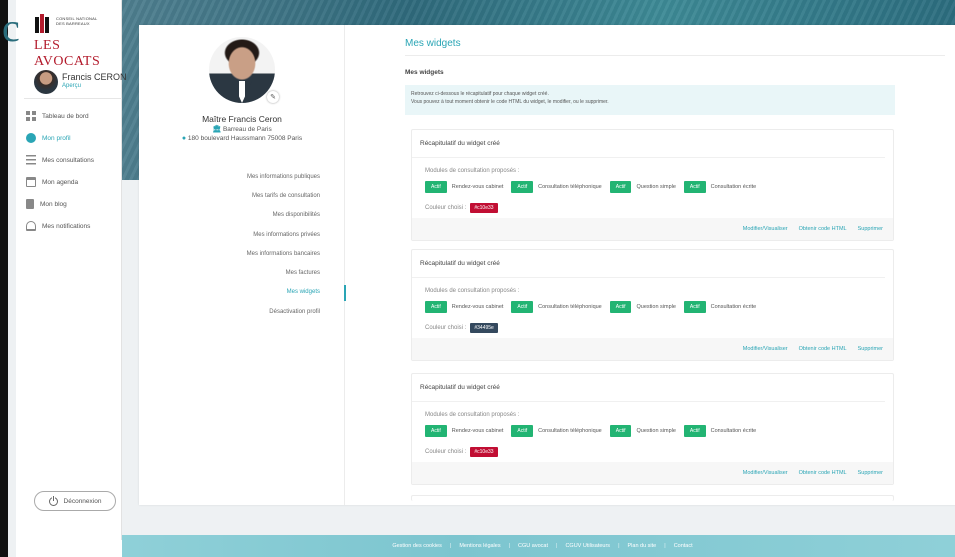 This screenshot has height=557, width=955. I want to click on sidebar-item-document: Mon blog, so click(74, 204).